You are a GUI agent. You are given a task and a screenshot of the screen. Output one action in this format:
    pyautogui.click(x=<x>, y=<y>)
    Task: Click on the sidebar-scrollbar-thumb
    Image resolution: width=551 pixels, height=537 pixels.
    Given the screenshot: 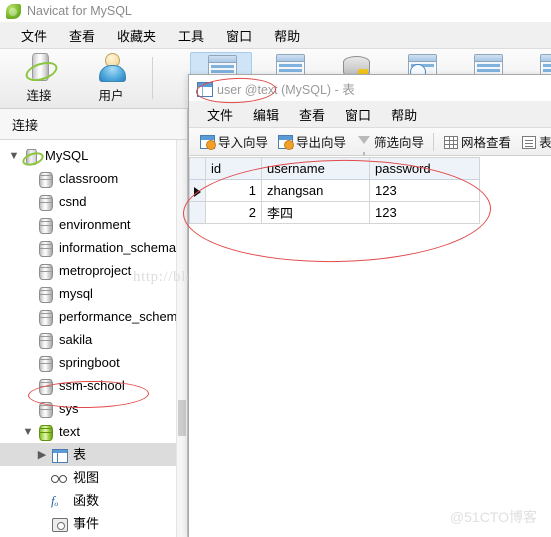 What is the action you would take?
    pyautogui.click(x=182, y=418)
    